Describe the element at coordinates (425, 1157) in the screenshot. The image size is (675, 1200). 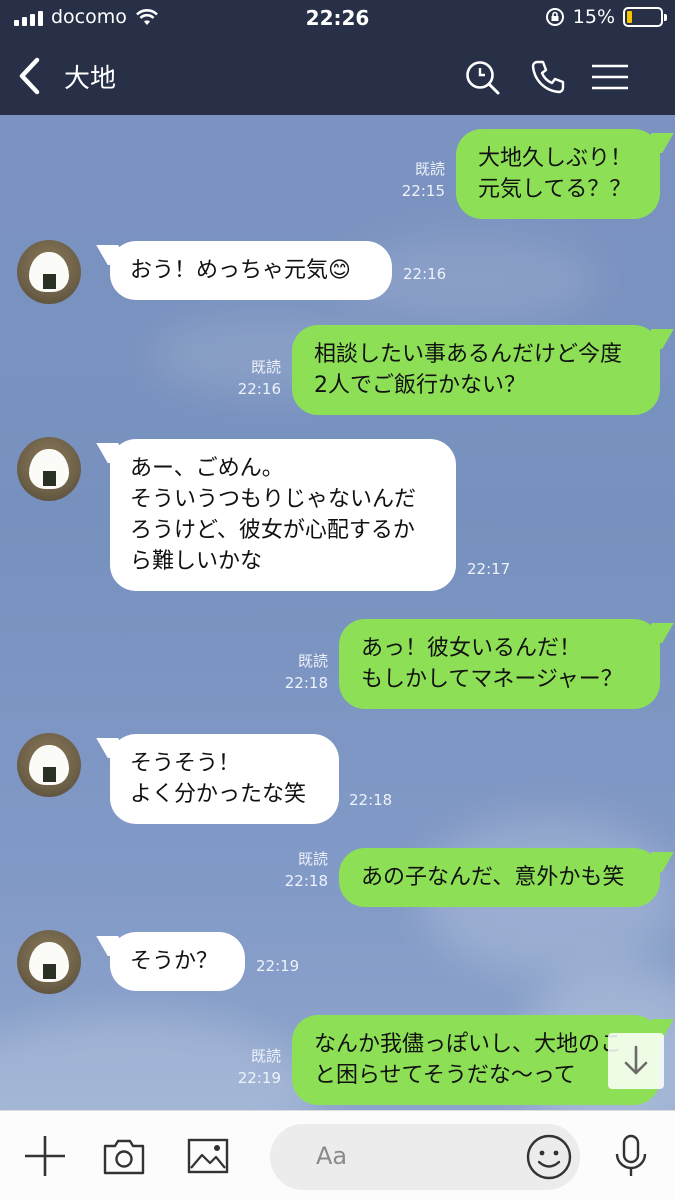
I see `message-input: Aa` at that location.